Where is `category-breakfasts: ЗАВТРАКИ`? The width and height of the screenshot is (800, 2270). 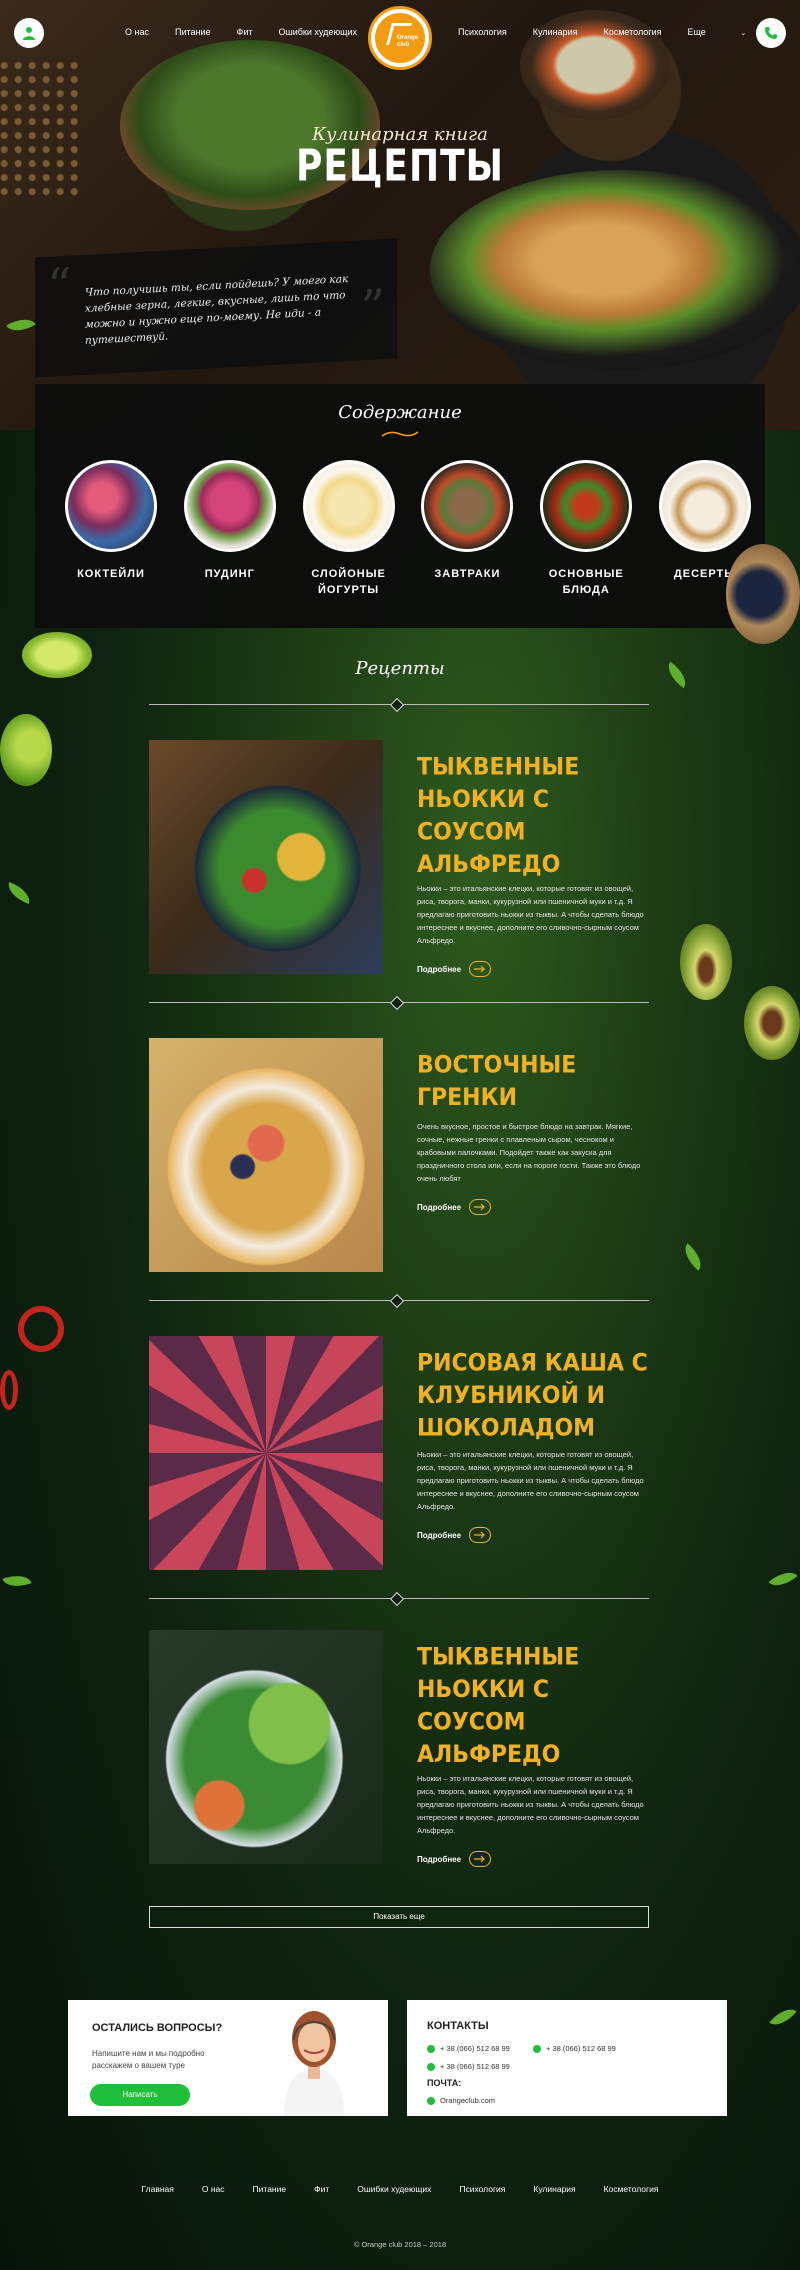 category-breakfasts: ЗАВТРАКИ is located at coordinates (467, 529).